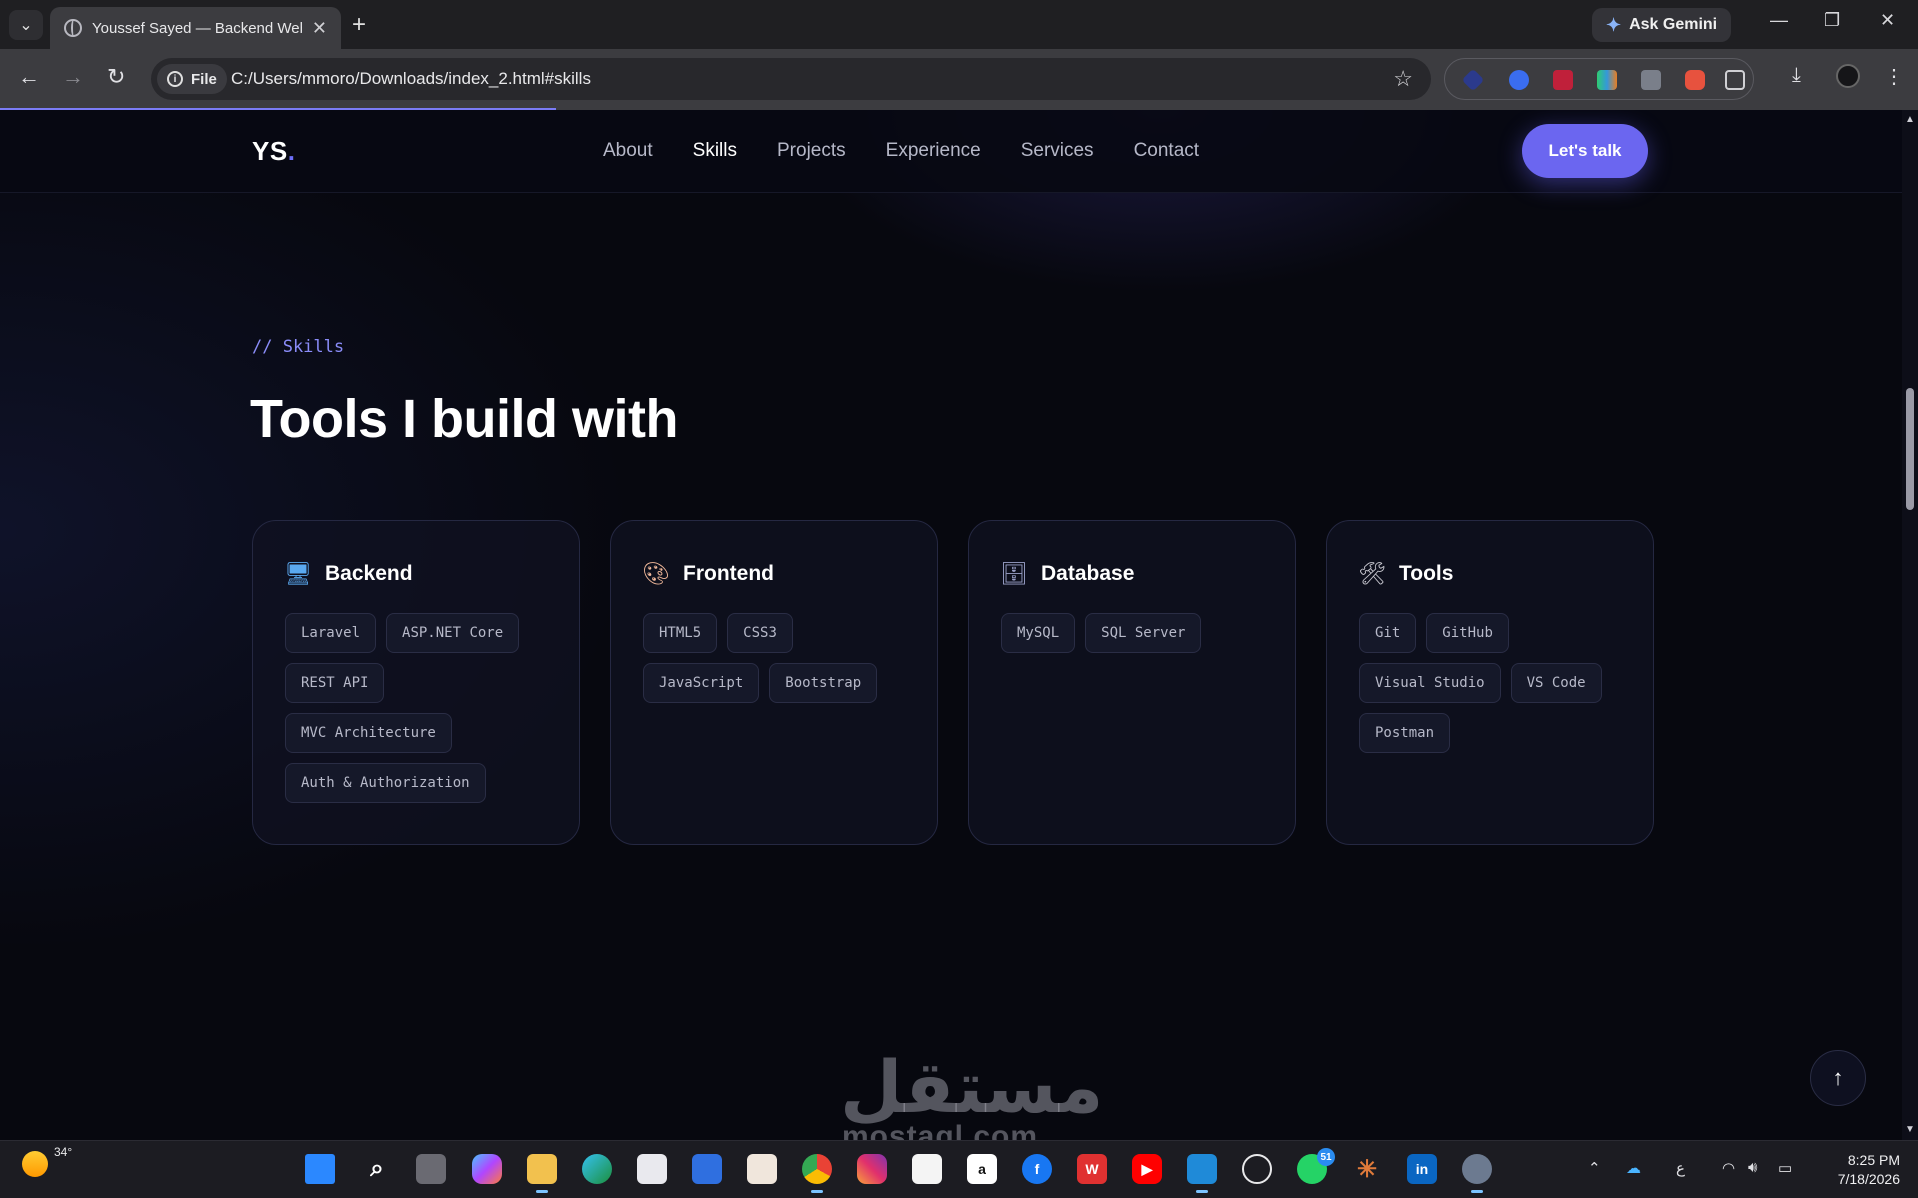  I want to click on back-arrow-icon: ←, so click(29, 77).